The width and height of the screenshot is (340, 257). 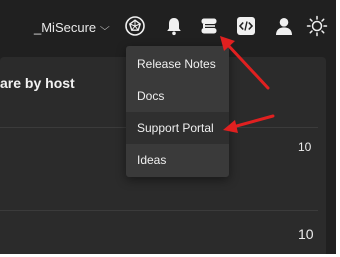 I want to click on menu-item-ideas: Ideas, so click(x=177, y=160).